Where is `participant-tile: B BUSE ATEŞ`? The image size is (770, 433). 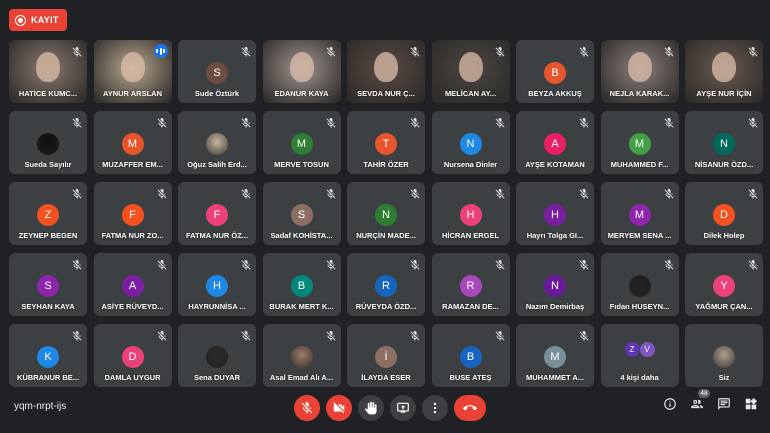 participant-tile: B BUSE ATEŞ is located at coordinates (470, 355).